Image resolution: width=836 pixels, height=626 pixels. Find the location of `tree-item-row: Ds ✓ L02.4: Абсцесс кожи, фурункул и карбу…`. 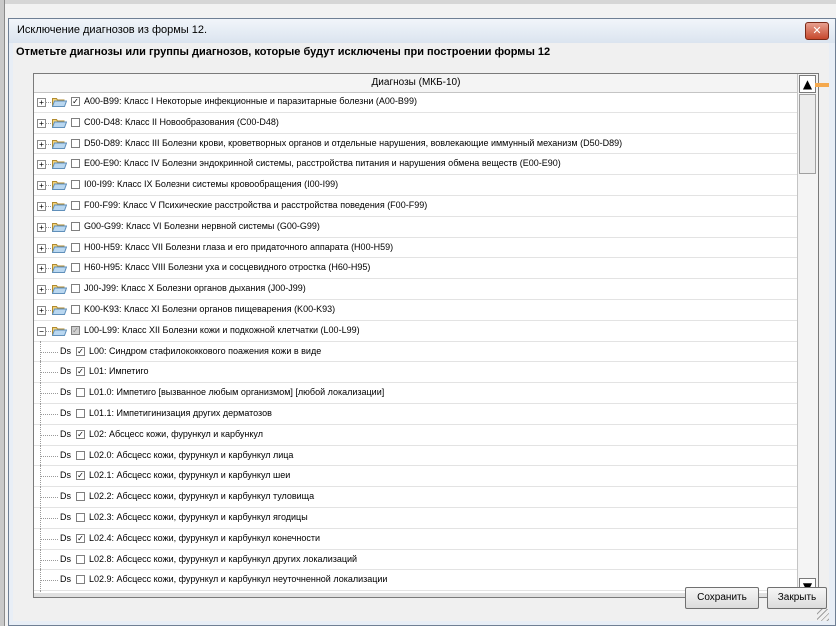

tree-item-row: Ds ✓ L02.4: Абсцесс кожи, фурункул и карбу… is located at coordinates (416, 538).